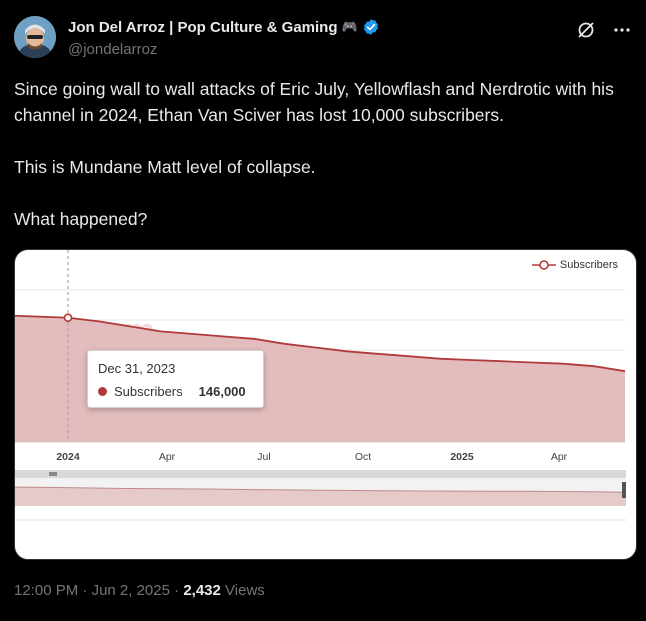 This screenshot has width=646, height=621. Describe the element at coordinates (321, 495) in the screenshot. I see `range-navigator` at that location.